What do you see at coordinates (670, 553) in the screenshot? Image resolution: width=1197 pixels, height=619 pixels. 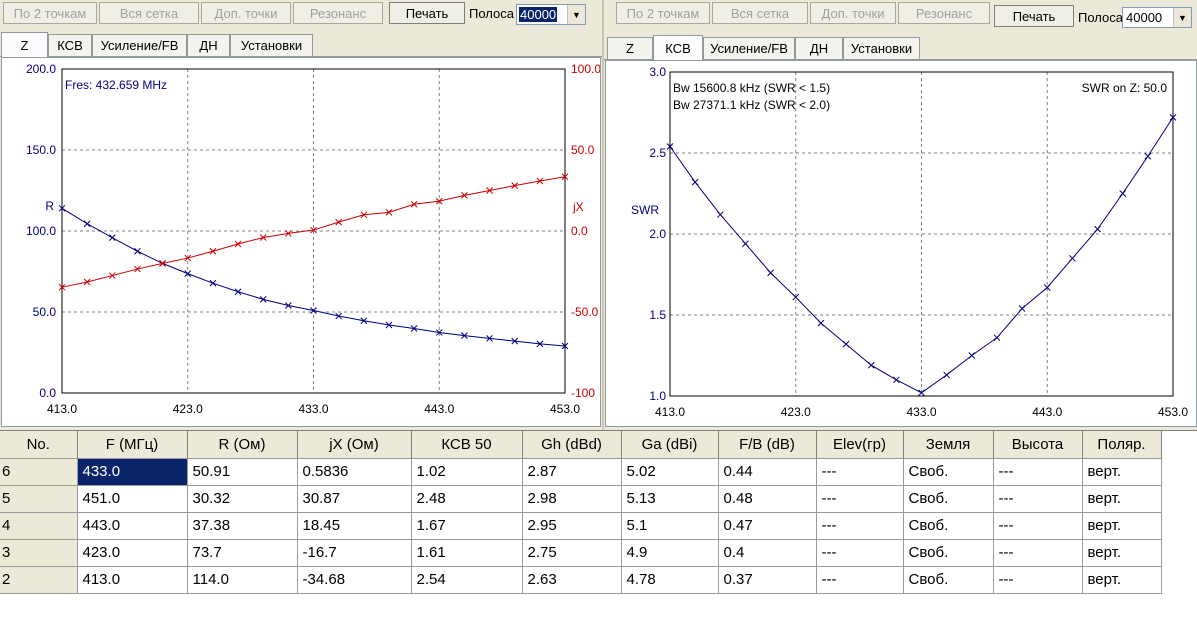 I see `cell-gain-dbi: 4.9` at bounding box center [670, 553].